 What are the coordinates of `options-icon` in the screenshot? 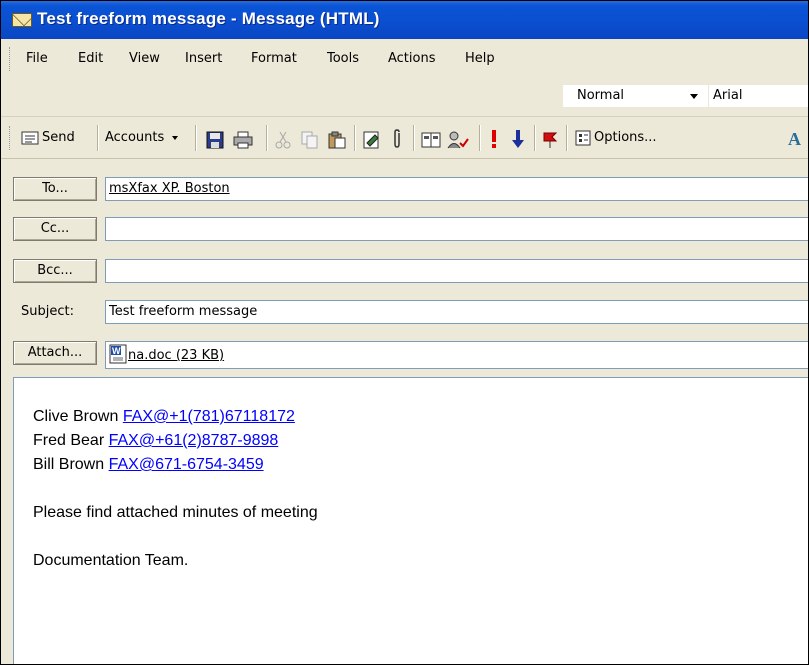 It's located at (583, 138).